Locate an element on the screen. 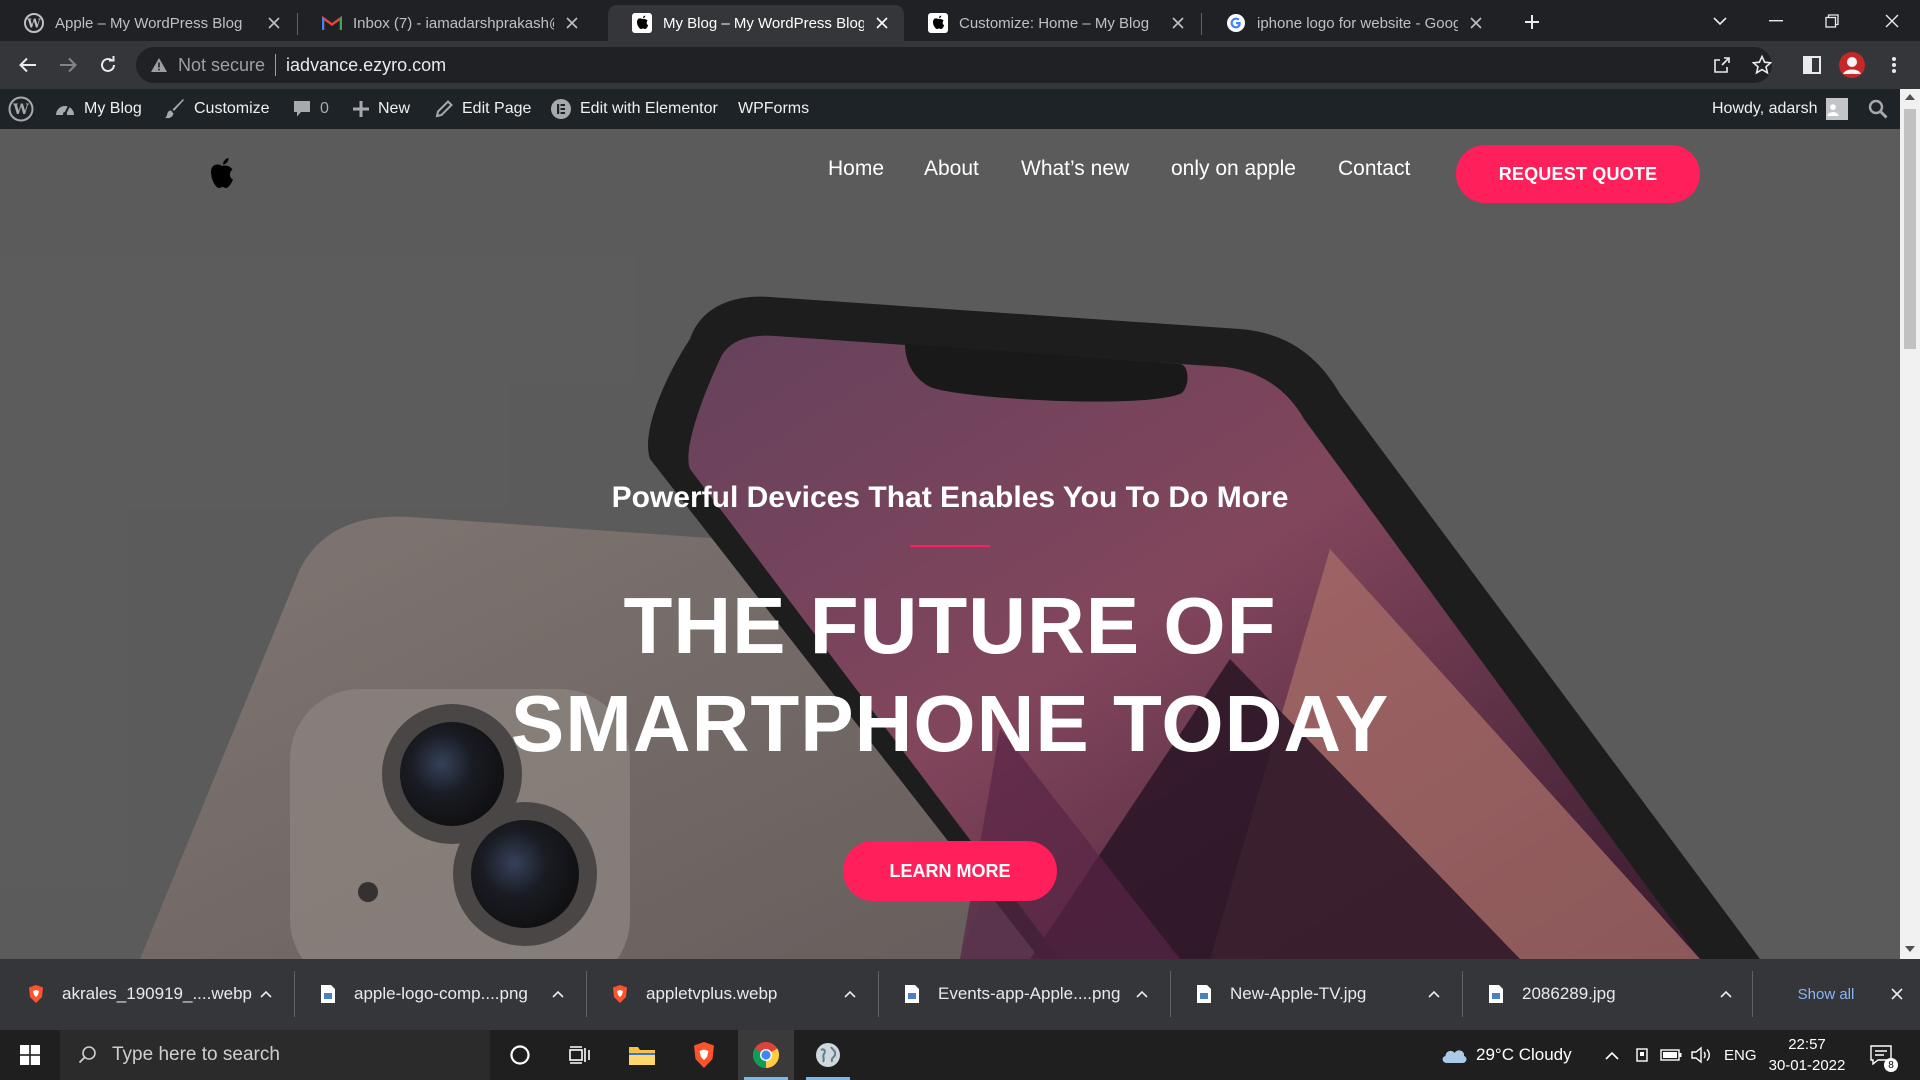 The image size is (1920, 1080). wpforms-label: WPForms is located at coordinates (774, 108).